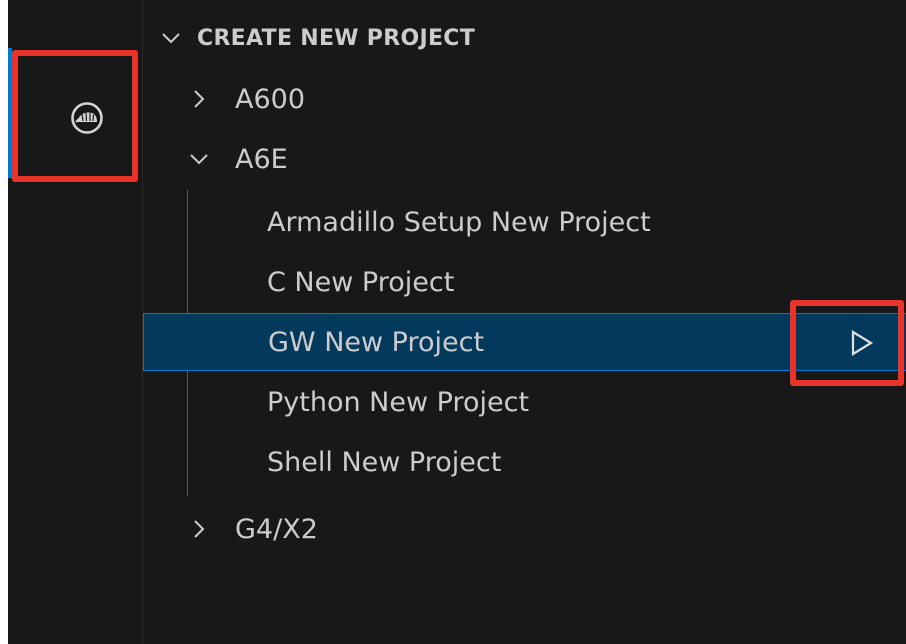 This screenshot has width=906, height=644. I want to click on tree-item-python-new-project: Python New Project, so click(524, 402).